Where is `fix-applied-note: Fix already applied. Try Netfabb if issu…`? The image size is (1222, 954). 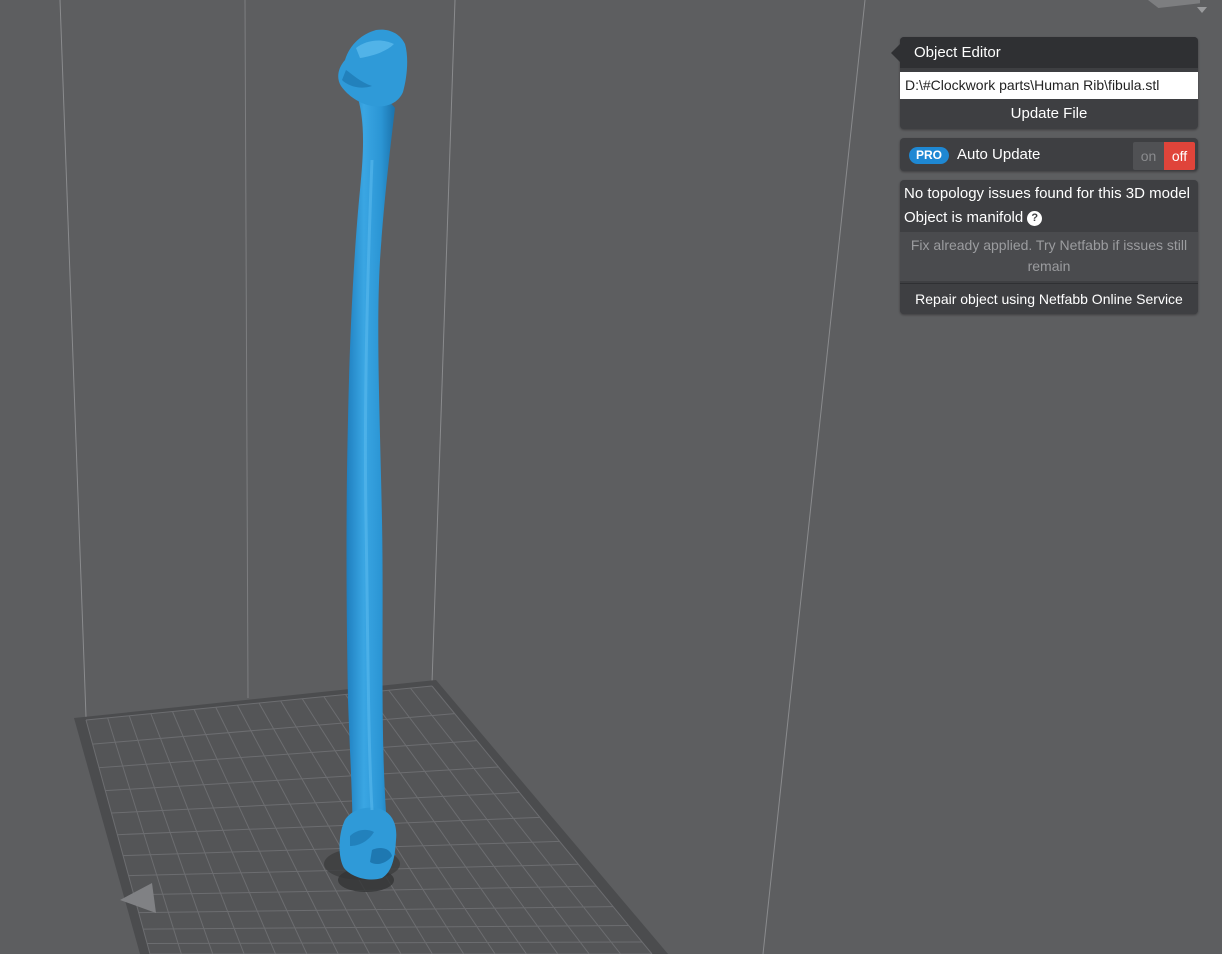 fix-applied-note: Fix already applied. Try Netfabb if issu… is located at coordinates (1049, 256).